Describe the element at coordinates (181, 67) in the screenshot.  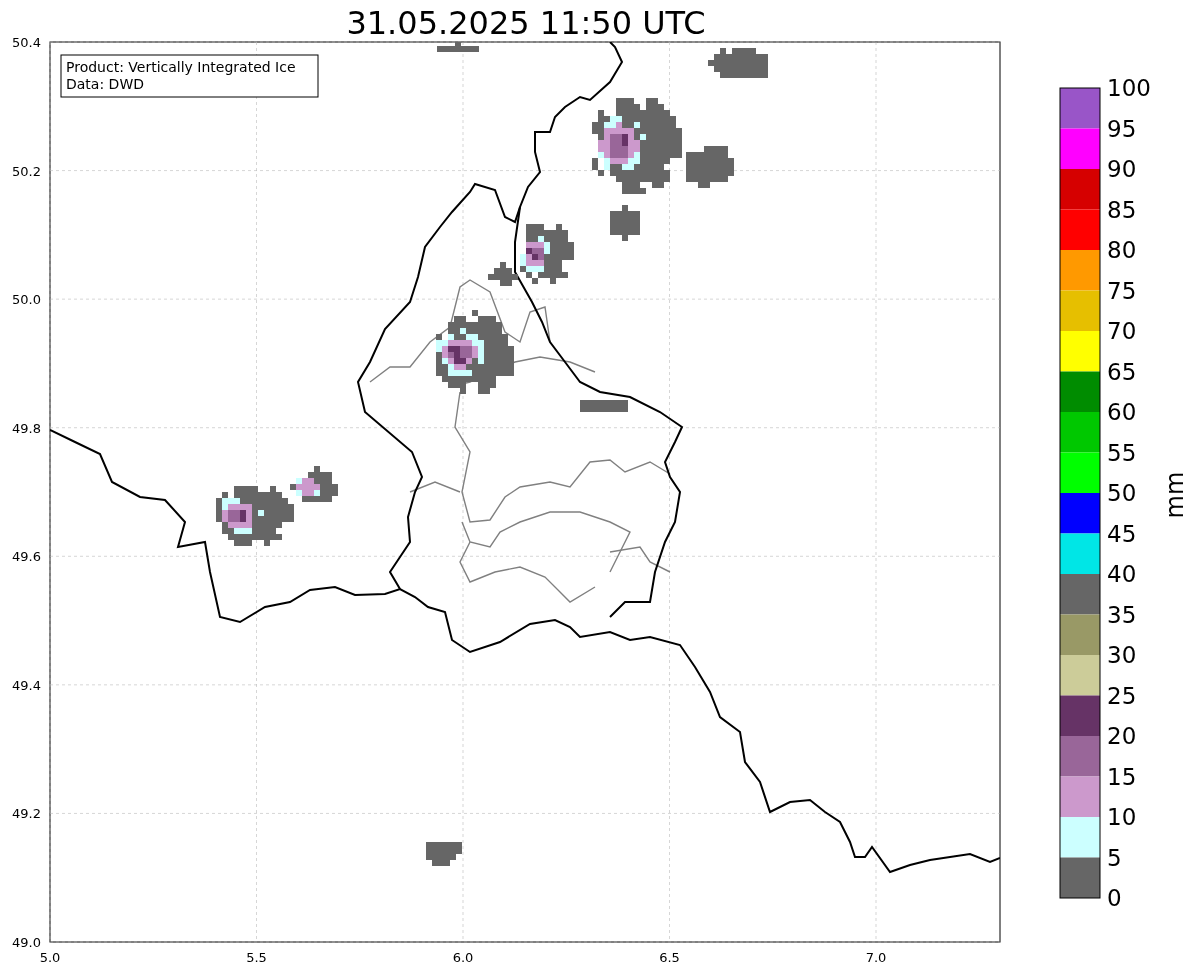
I see `info-text: Product: Vertically Integrated Ice` at that location.